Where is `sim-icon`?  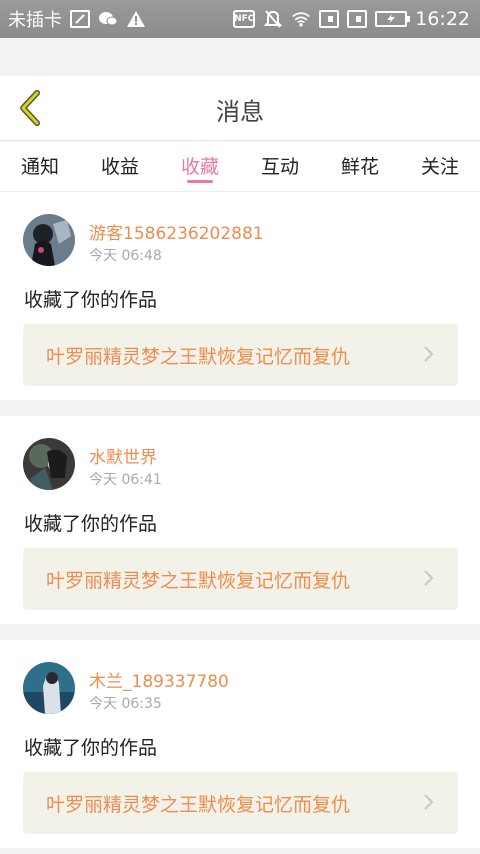 sim-icon is located at coordinates (80, 19).